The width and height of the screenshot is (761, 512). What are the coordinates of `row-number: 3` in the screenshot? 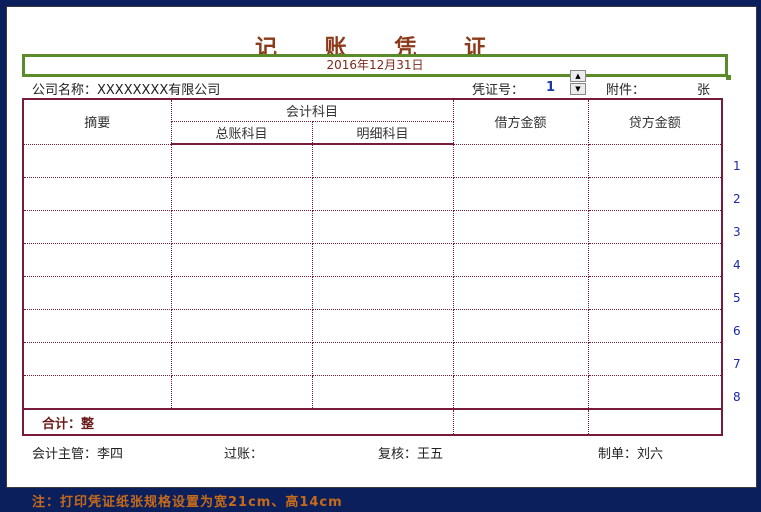 It's located at (737, 232).